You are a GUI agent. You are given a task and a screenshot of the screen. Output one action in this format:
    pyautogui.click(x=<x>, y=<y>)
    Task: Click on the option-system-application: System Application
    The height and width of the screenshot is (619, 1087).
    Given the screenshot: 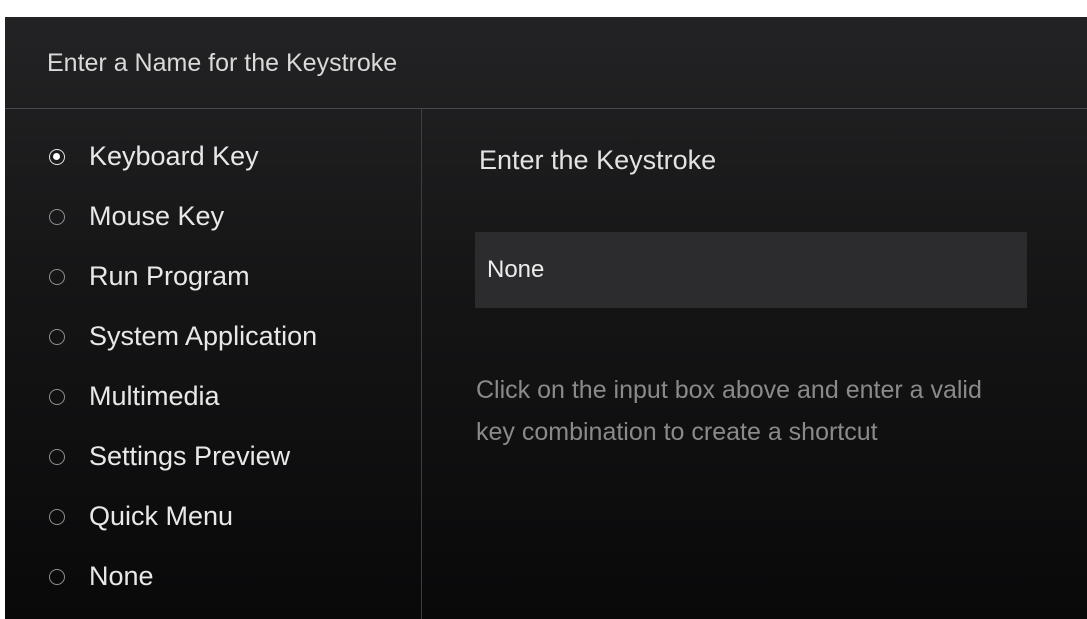 What is the action you would take?
    pyautogui.click(x=183, y=349)
    